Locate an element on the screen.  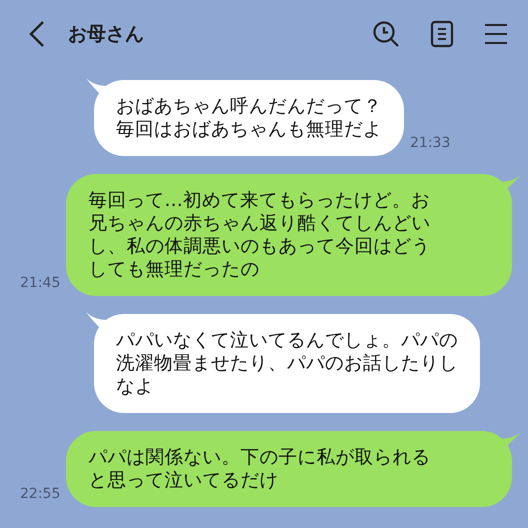
back-button is located at coordinates (37, 34).